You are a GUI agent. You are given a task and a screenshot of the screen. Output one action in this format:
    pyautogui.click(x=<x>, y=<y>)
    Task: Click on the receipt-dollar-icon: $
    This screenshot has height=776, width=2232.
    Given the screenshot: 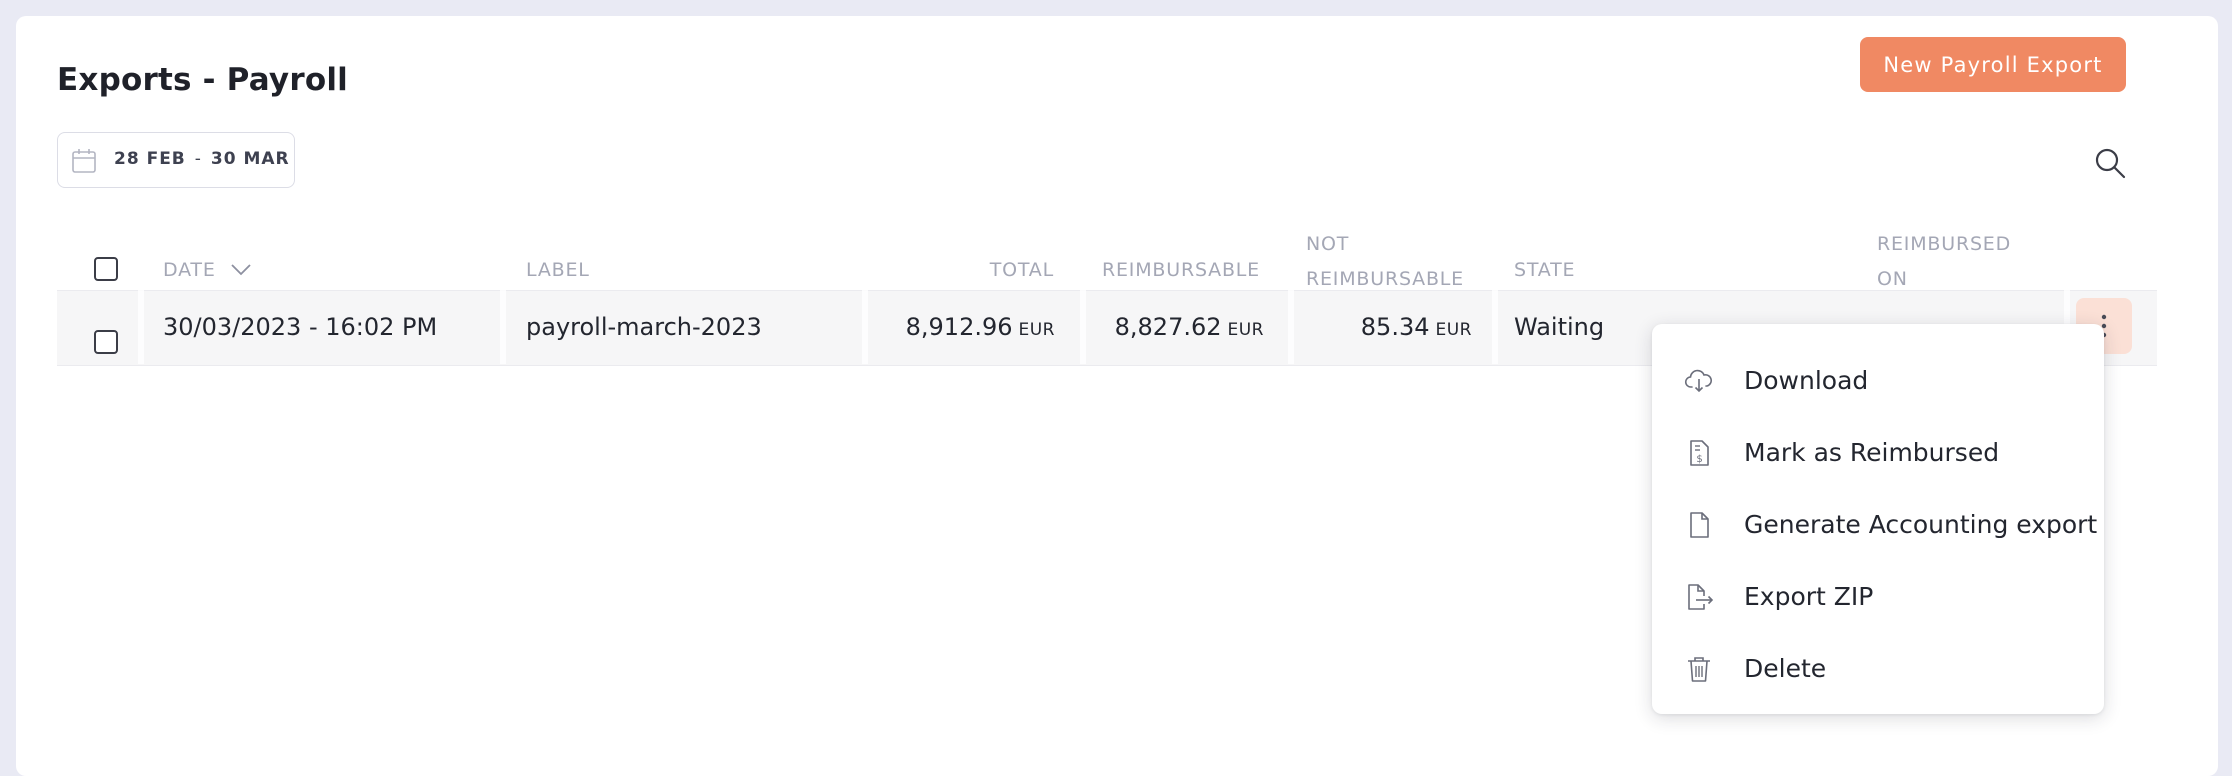 What is the action you would take?
    pyautogui.click(x=1699, y=453)
    